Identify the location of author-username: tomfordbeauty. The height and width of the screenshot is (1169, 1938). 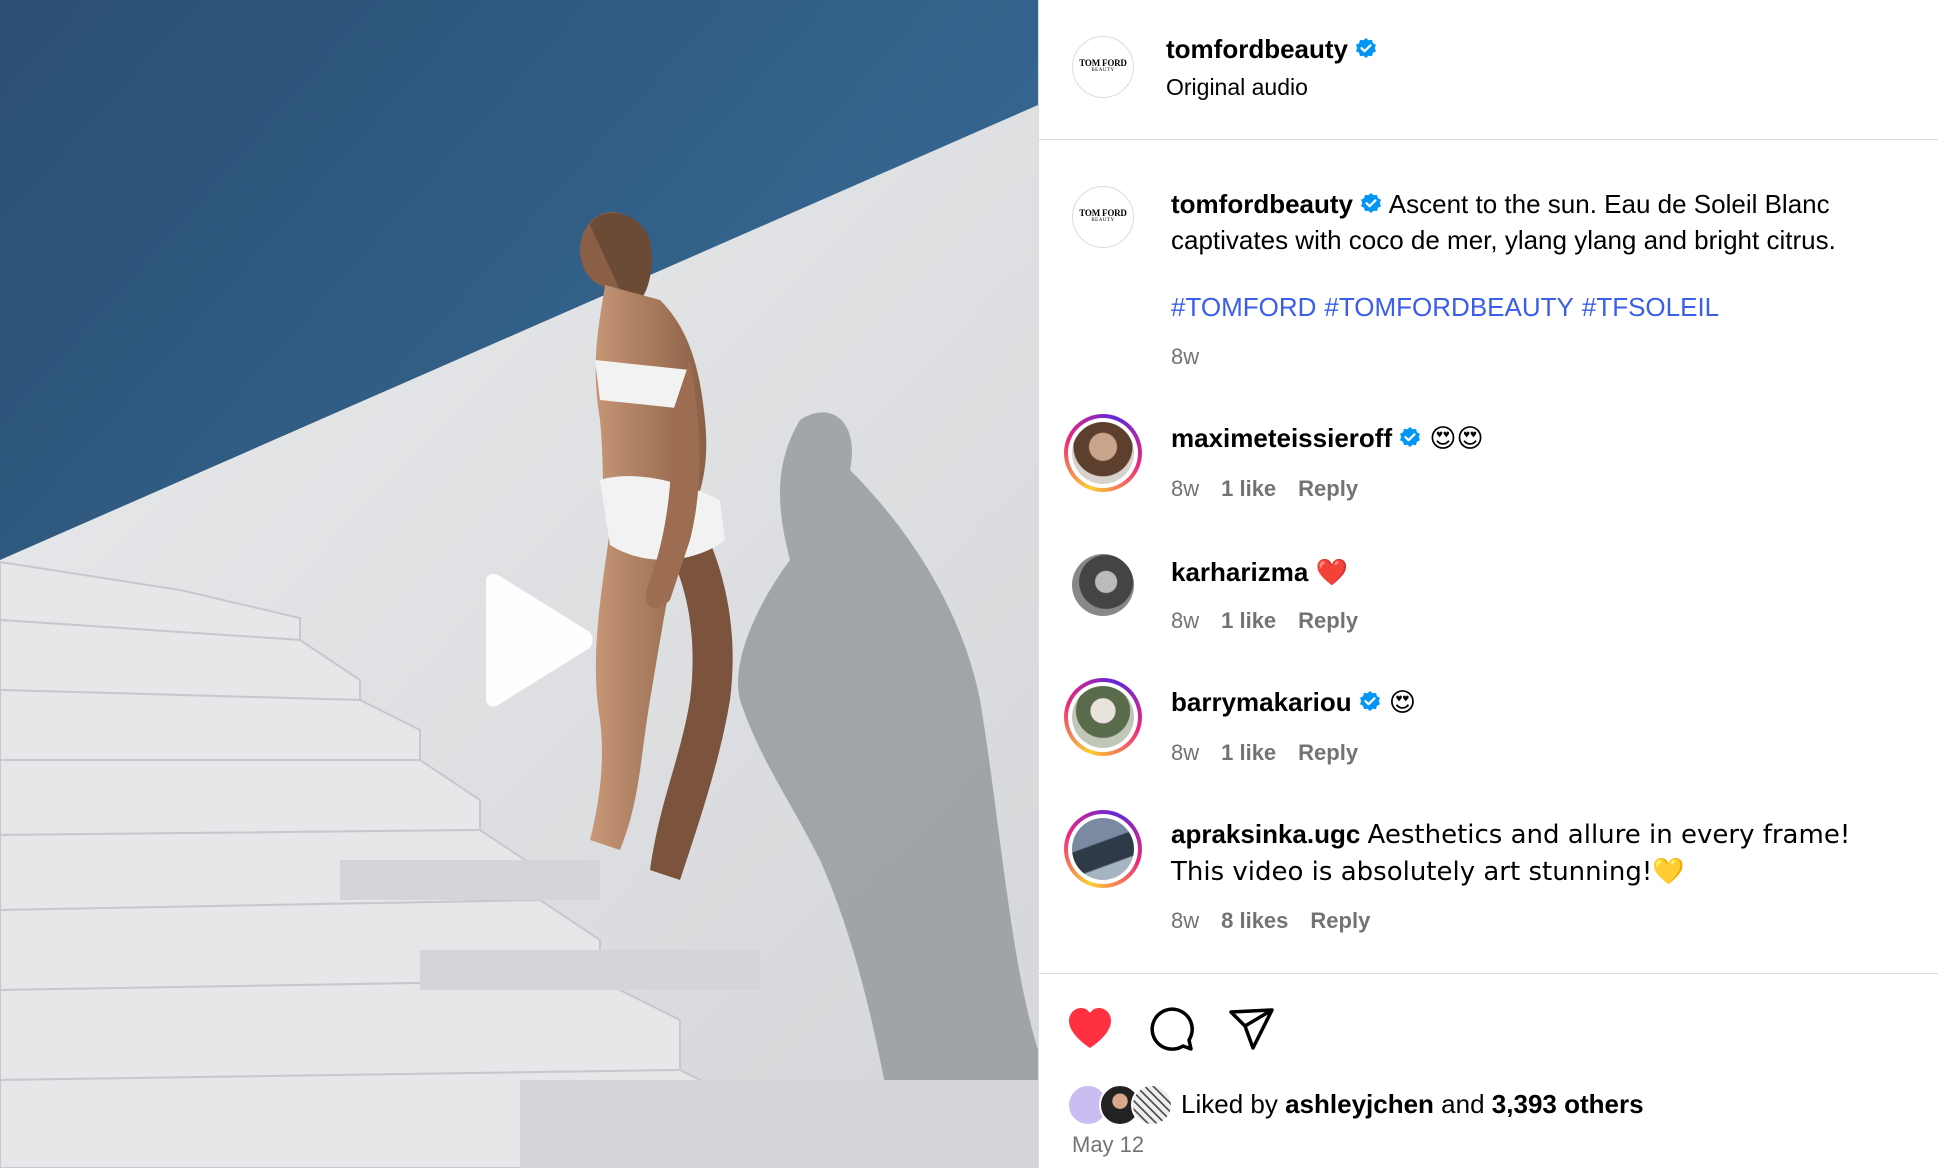
(1272, 49).